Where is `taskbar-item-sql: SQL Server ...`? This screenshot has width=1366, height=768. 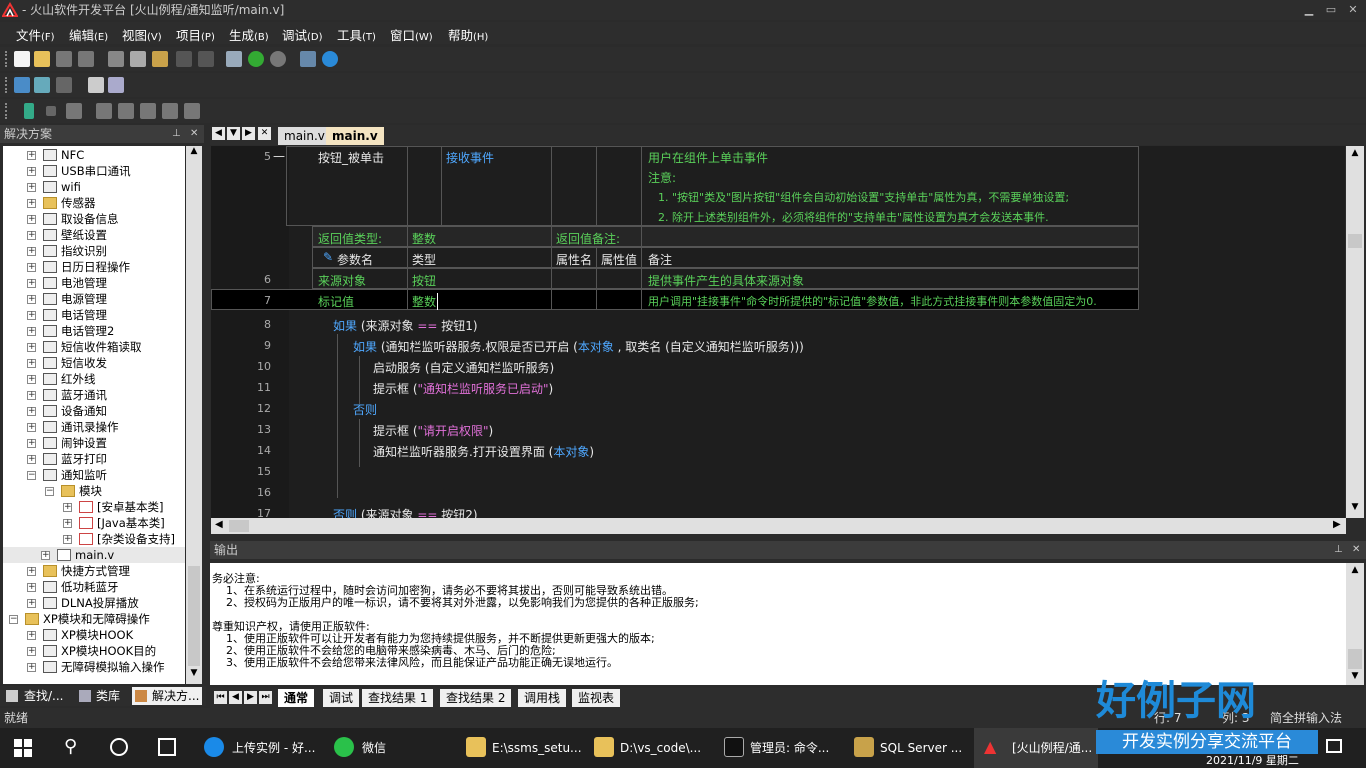 taskbar-item-sql: SQL Server ... is located at coordinates (921, 748).